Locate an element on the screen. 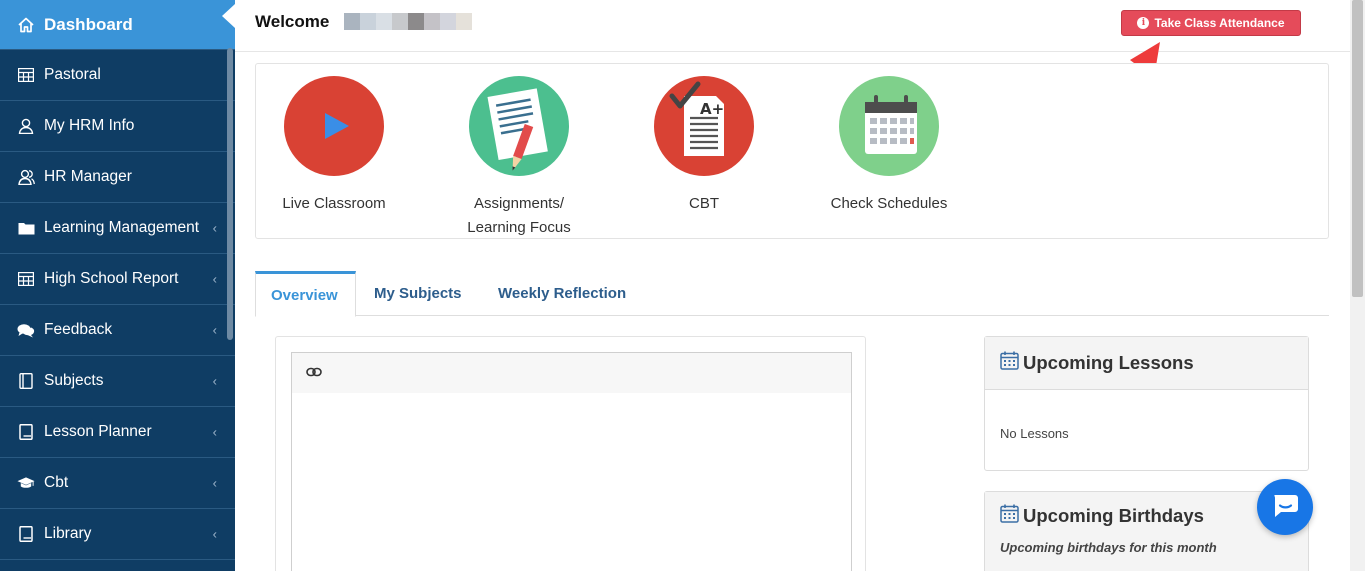 This screenshot has height=571, width=1365. tile-label: Check Schedules is located at coordinates (889, 203).